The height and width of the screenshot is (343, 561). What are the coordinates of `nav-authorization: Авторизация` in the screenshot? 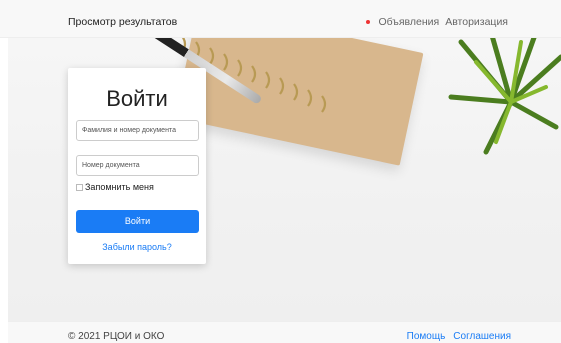 It's located at (476, 22).